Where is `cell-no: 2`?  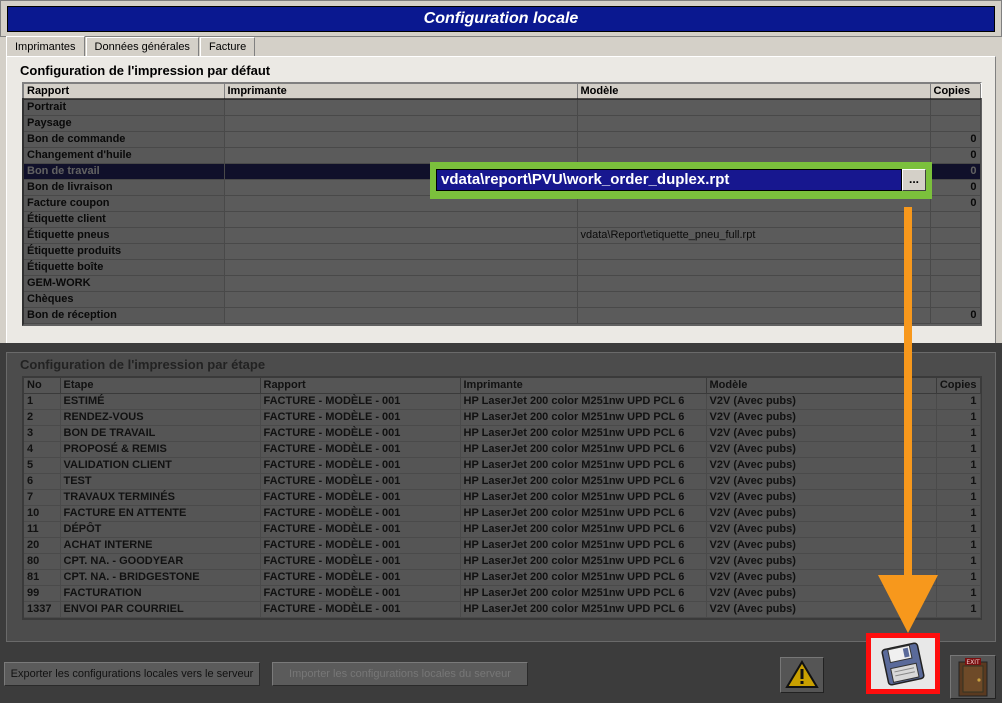
cell-no: 2 is located at coordinates (42, 417).